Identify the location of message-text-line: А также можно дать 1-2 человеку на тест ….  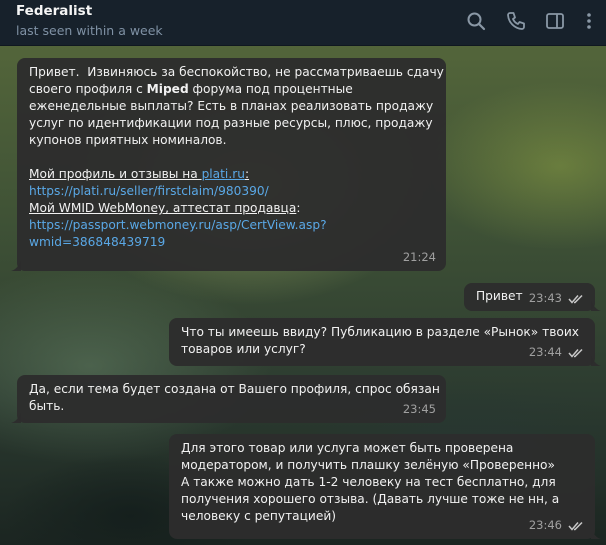
(368, 482).